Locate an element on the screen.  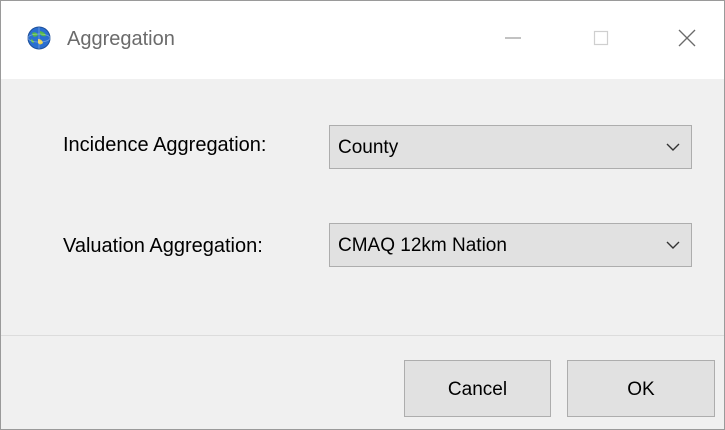
minimize-button is located at coordinates (513, 38).